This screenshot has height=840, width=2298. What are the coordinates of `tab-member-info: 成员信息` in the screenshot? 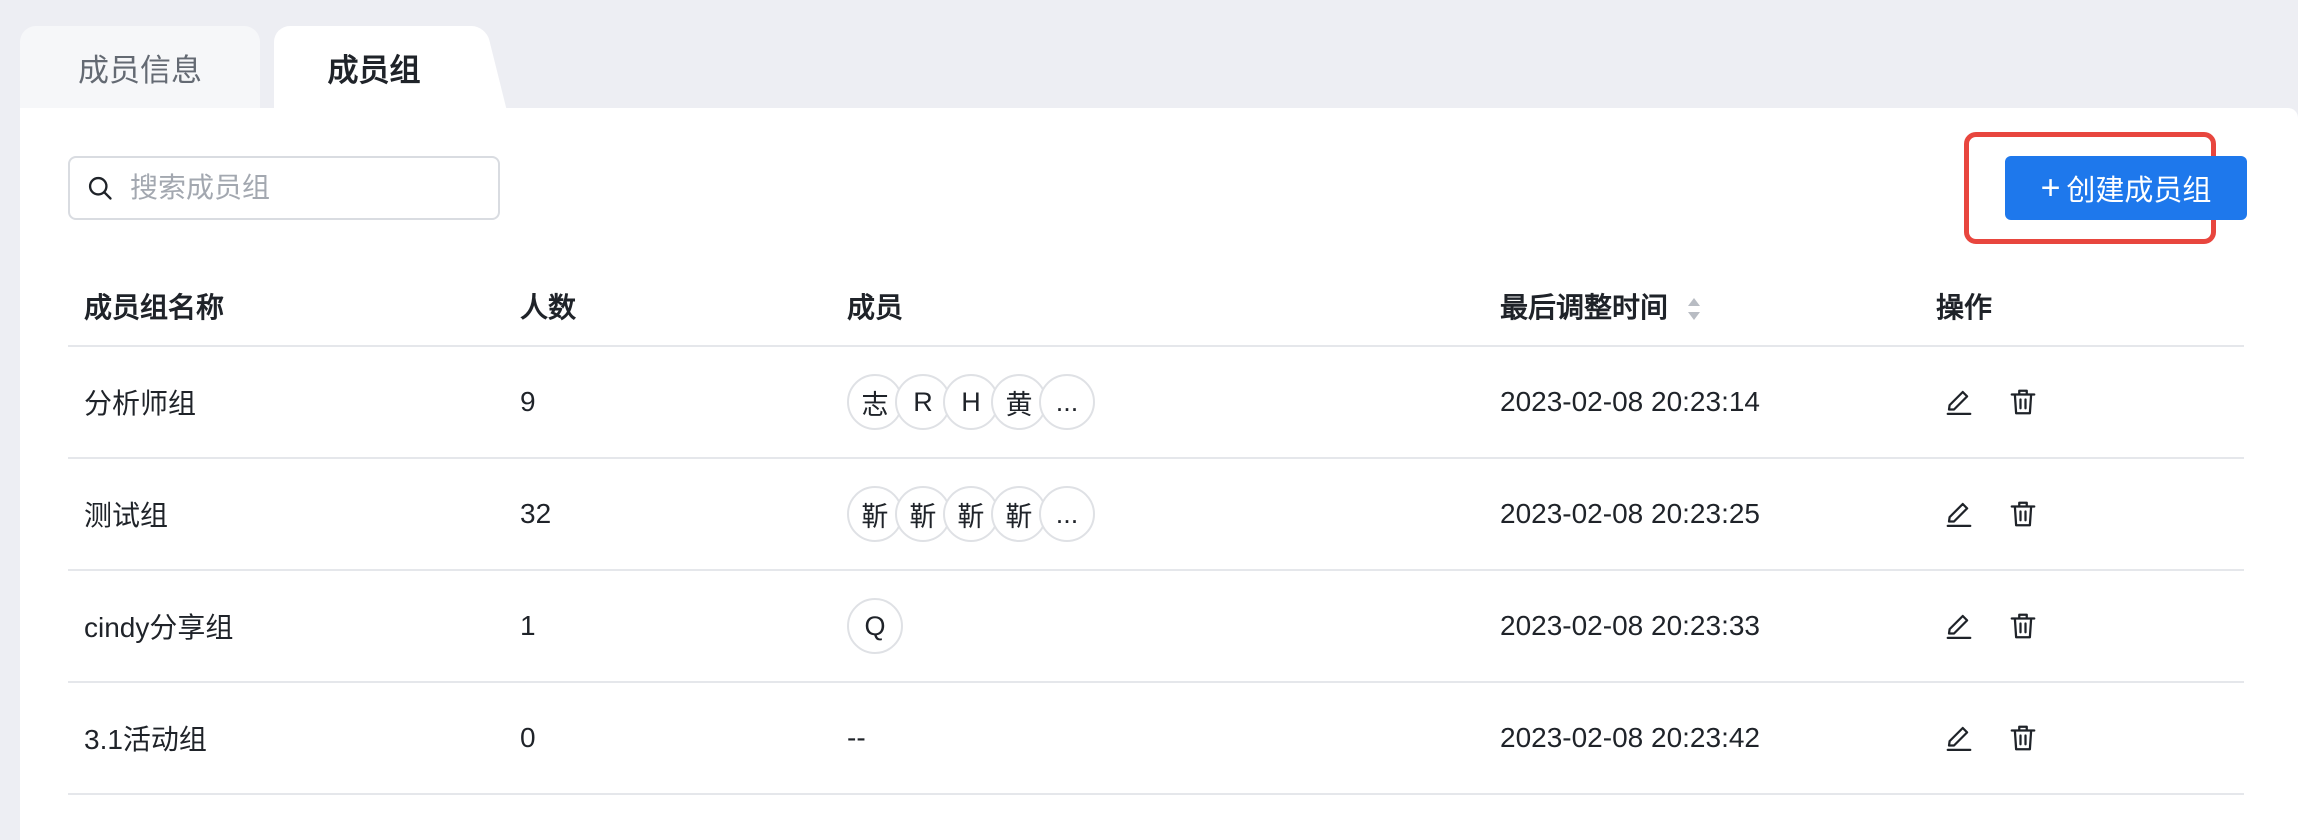 It's located at (140, 67).